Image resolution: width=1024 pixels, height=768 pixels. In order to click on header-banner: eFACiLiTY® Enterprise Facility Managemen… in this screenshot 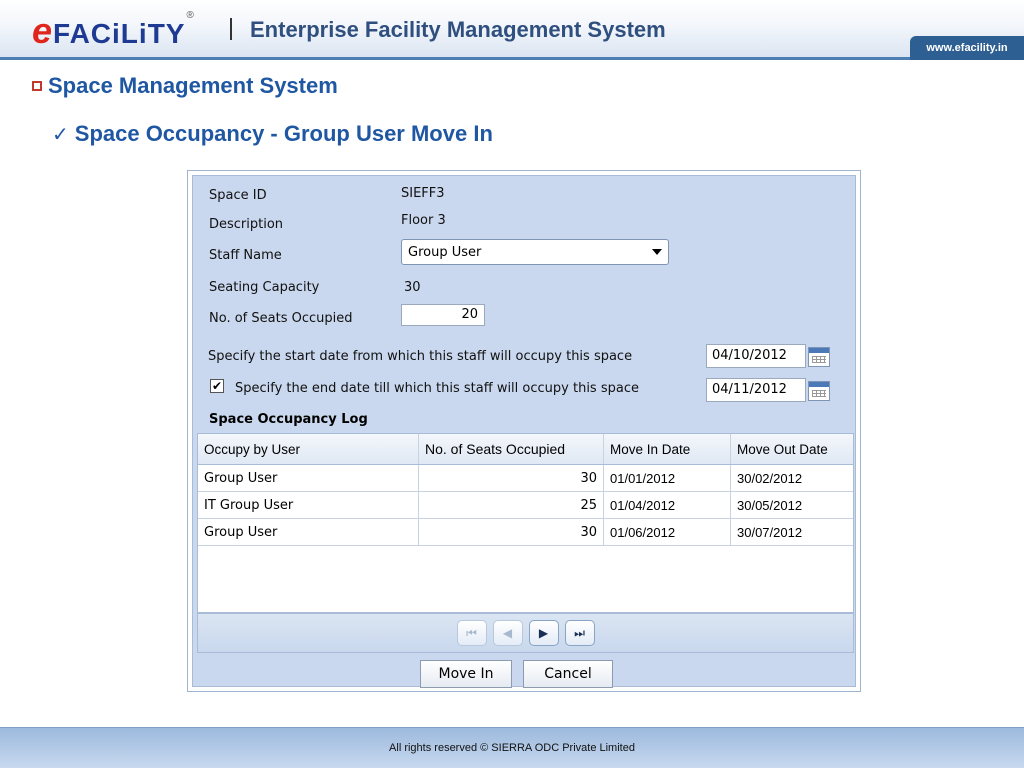, I will do `click(512, 30)`.